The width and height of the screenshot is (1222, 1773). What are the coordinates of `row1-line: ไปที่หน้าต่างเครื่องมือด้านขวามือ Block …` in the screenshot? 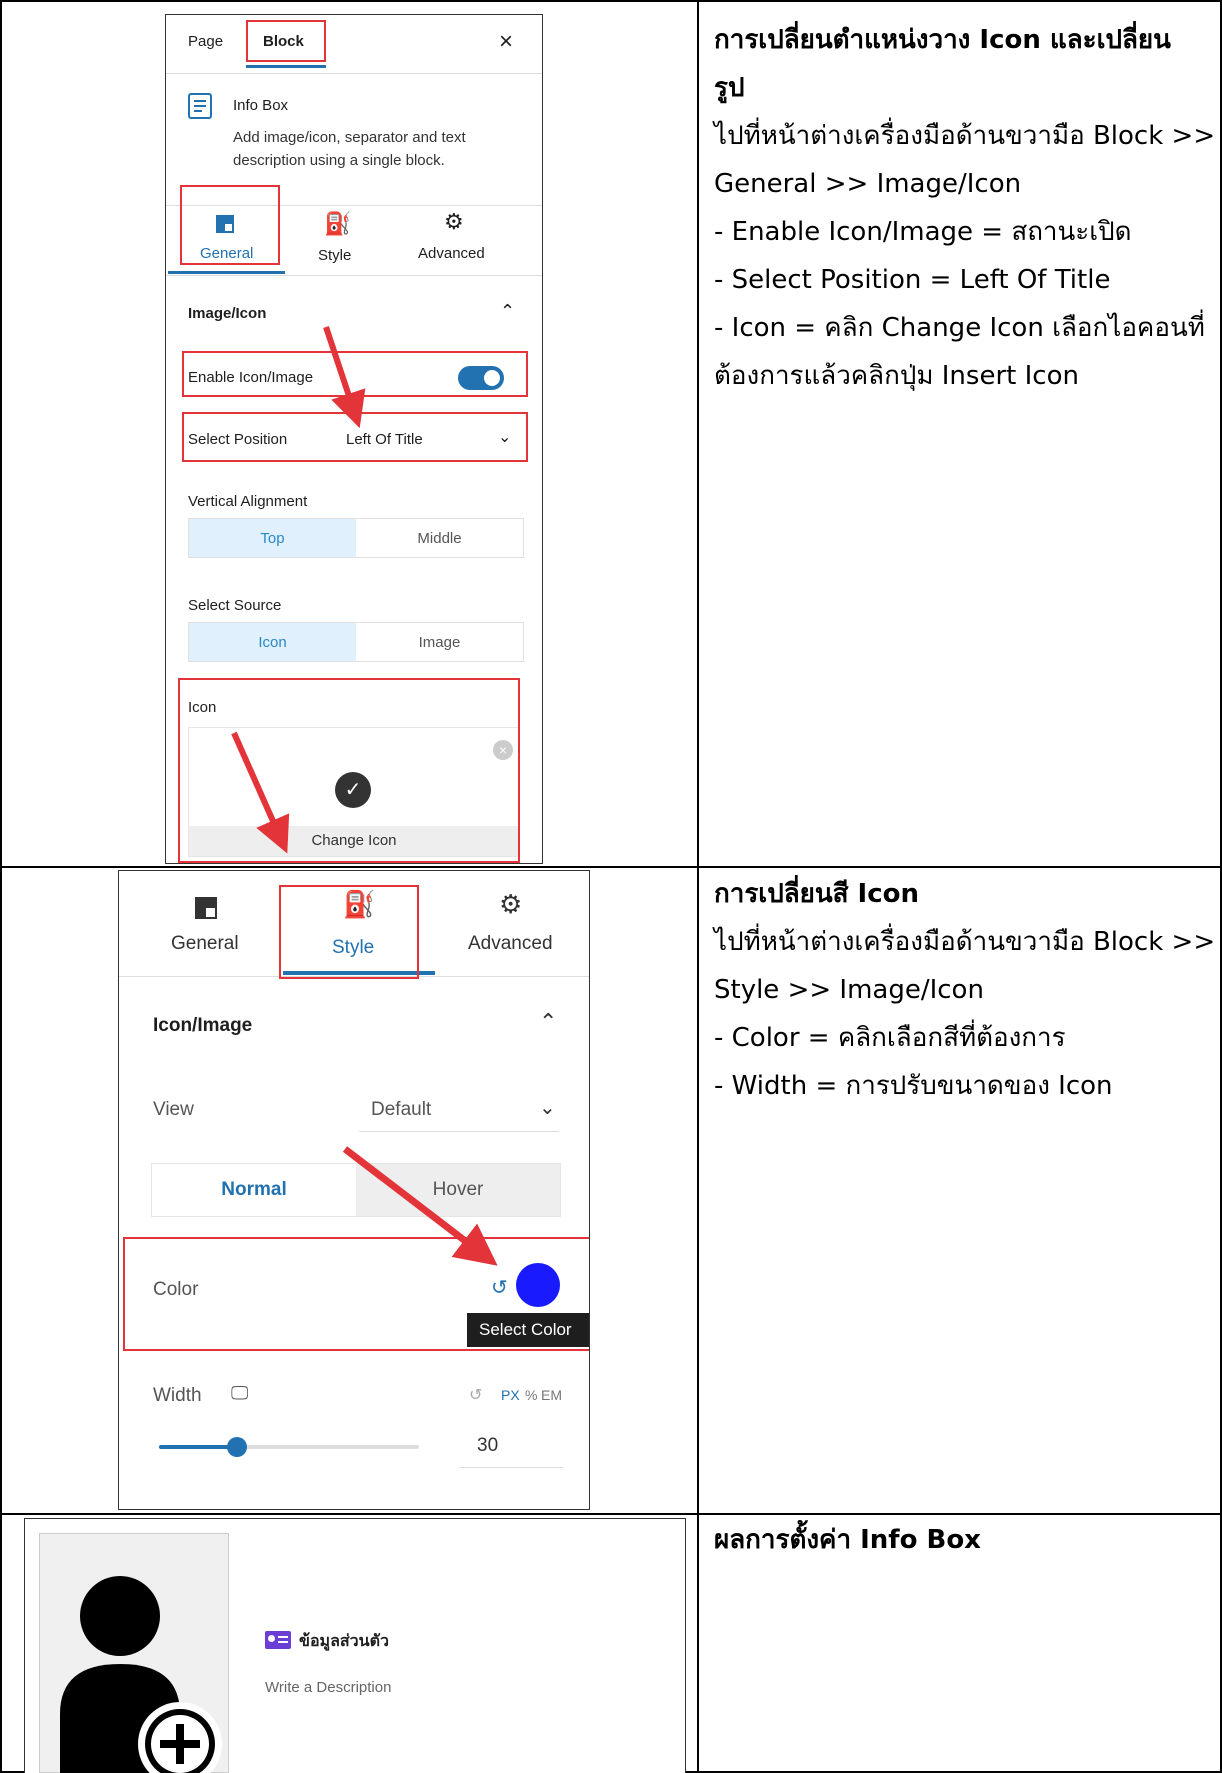 It's located at (965, 136).